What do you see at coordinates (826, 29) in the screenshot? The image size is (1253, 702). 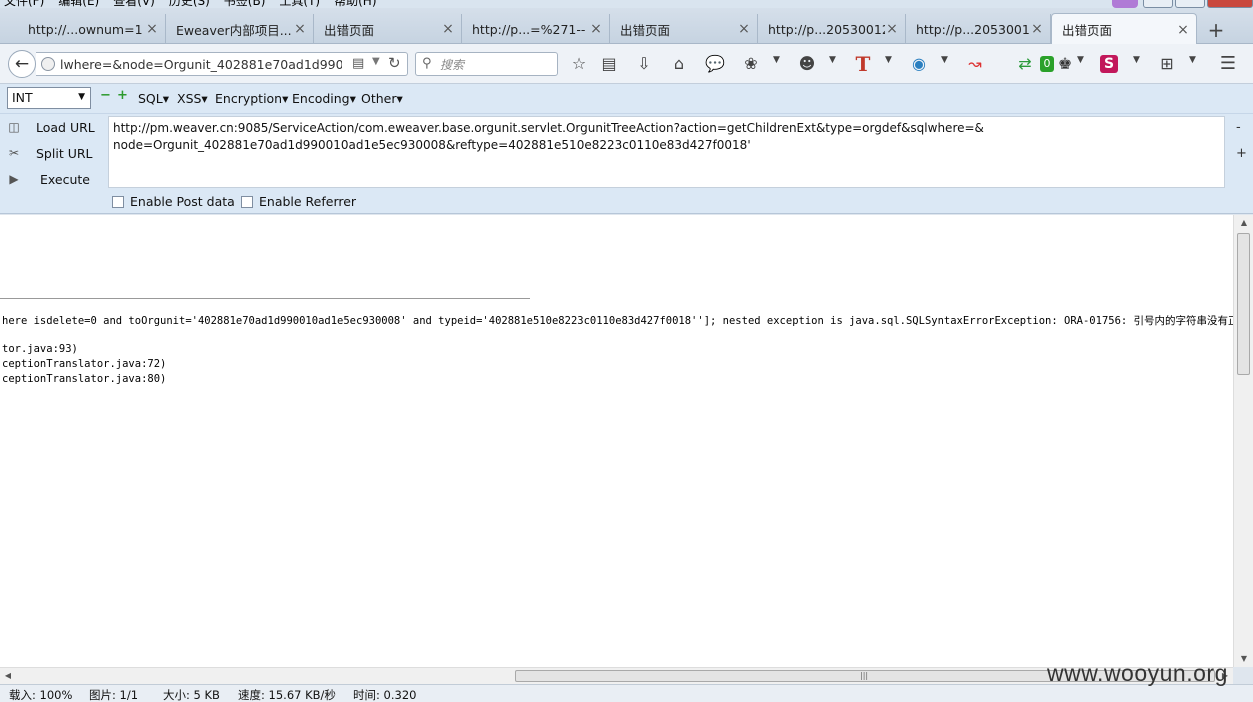 I see `tab-label: http://p...20530012` at bounding box center [826, 29].